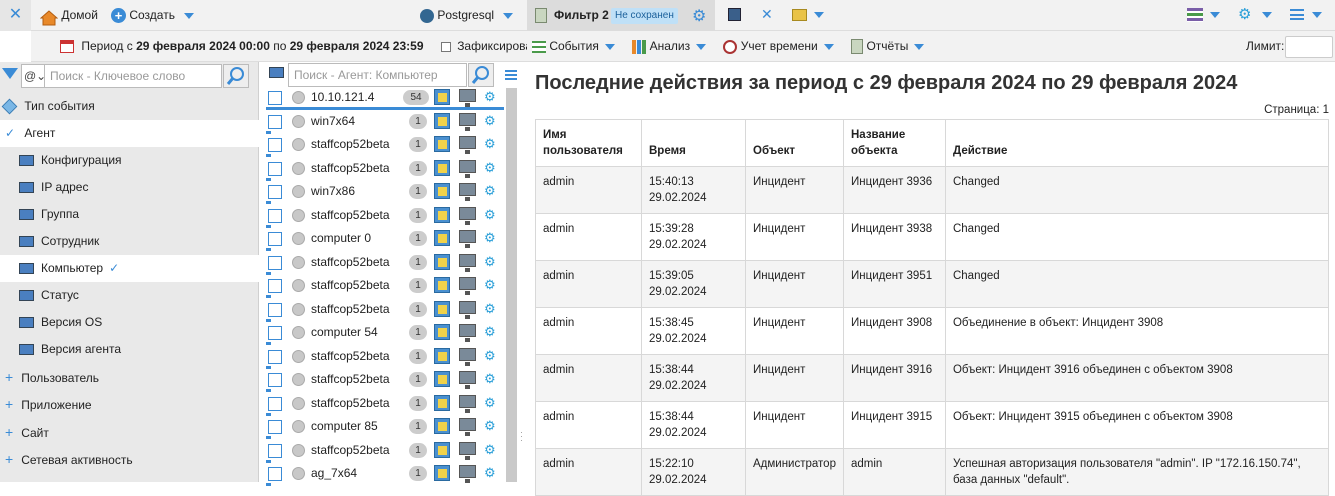 This screenshot has height=496, width=1335. What do you see at coordinates (133, 76) in the screenshot?
I see `keyword-search-input: Поиск - Ключевое слово` at bounding box center [133, 76].